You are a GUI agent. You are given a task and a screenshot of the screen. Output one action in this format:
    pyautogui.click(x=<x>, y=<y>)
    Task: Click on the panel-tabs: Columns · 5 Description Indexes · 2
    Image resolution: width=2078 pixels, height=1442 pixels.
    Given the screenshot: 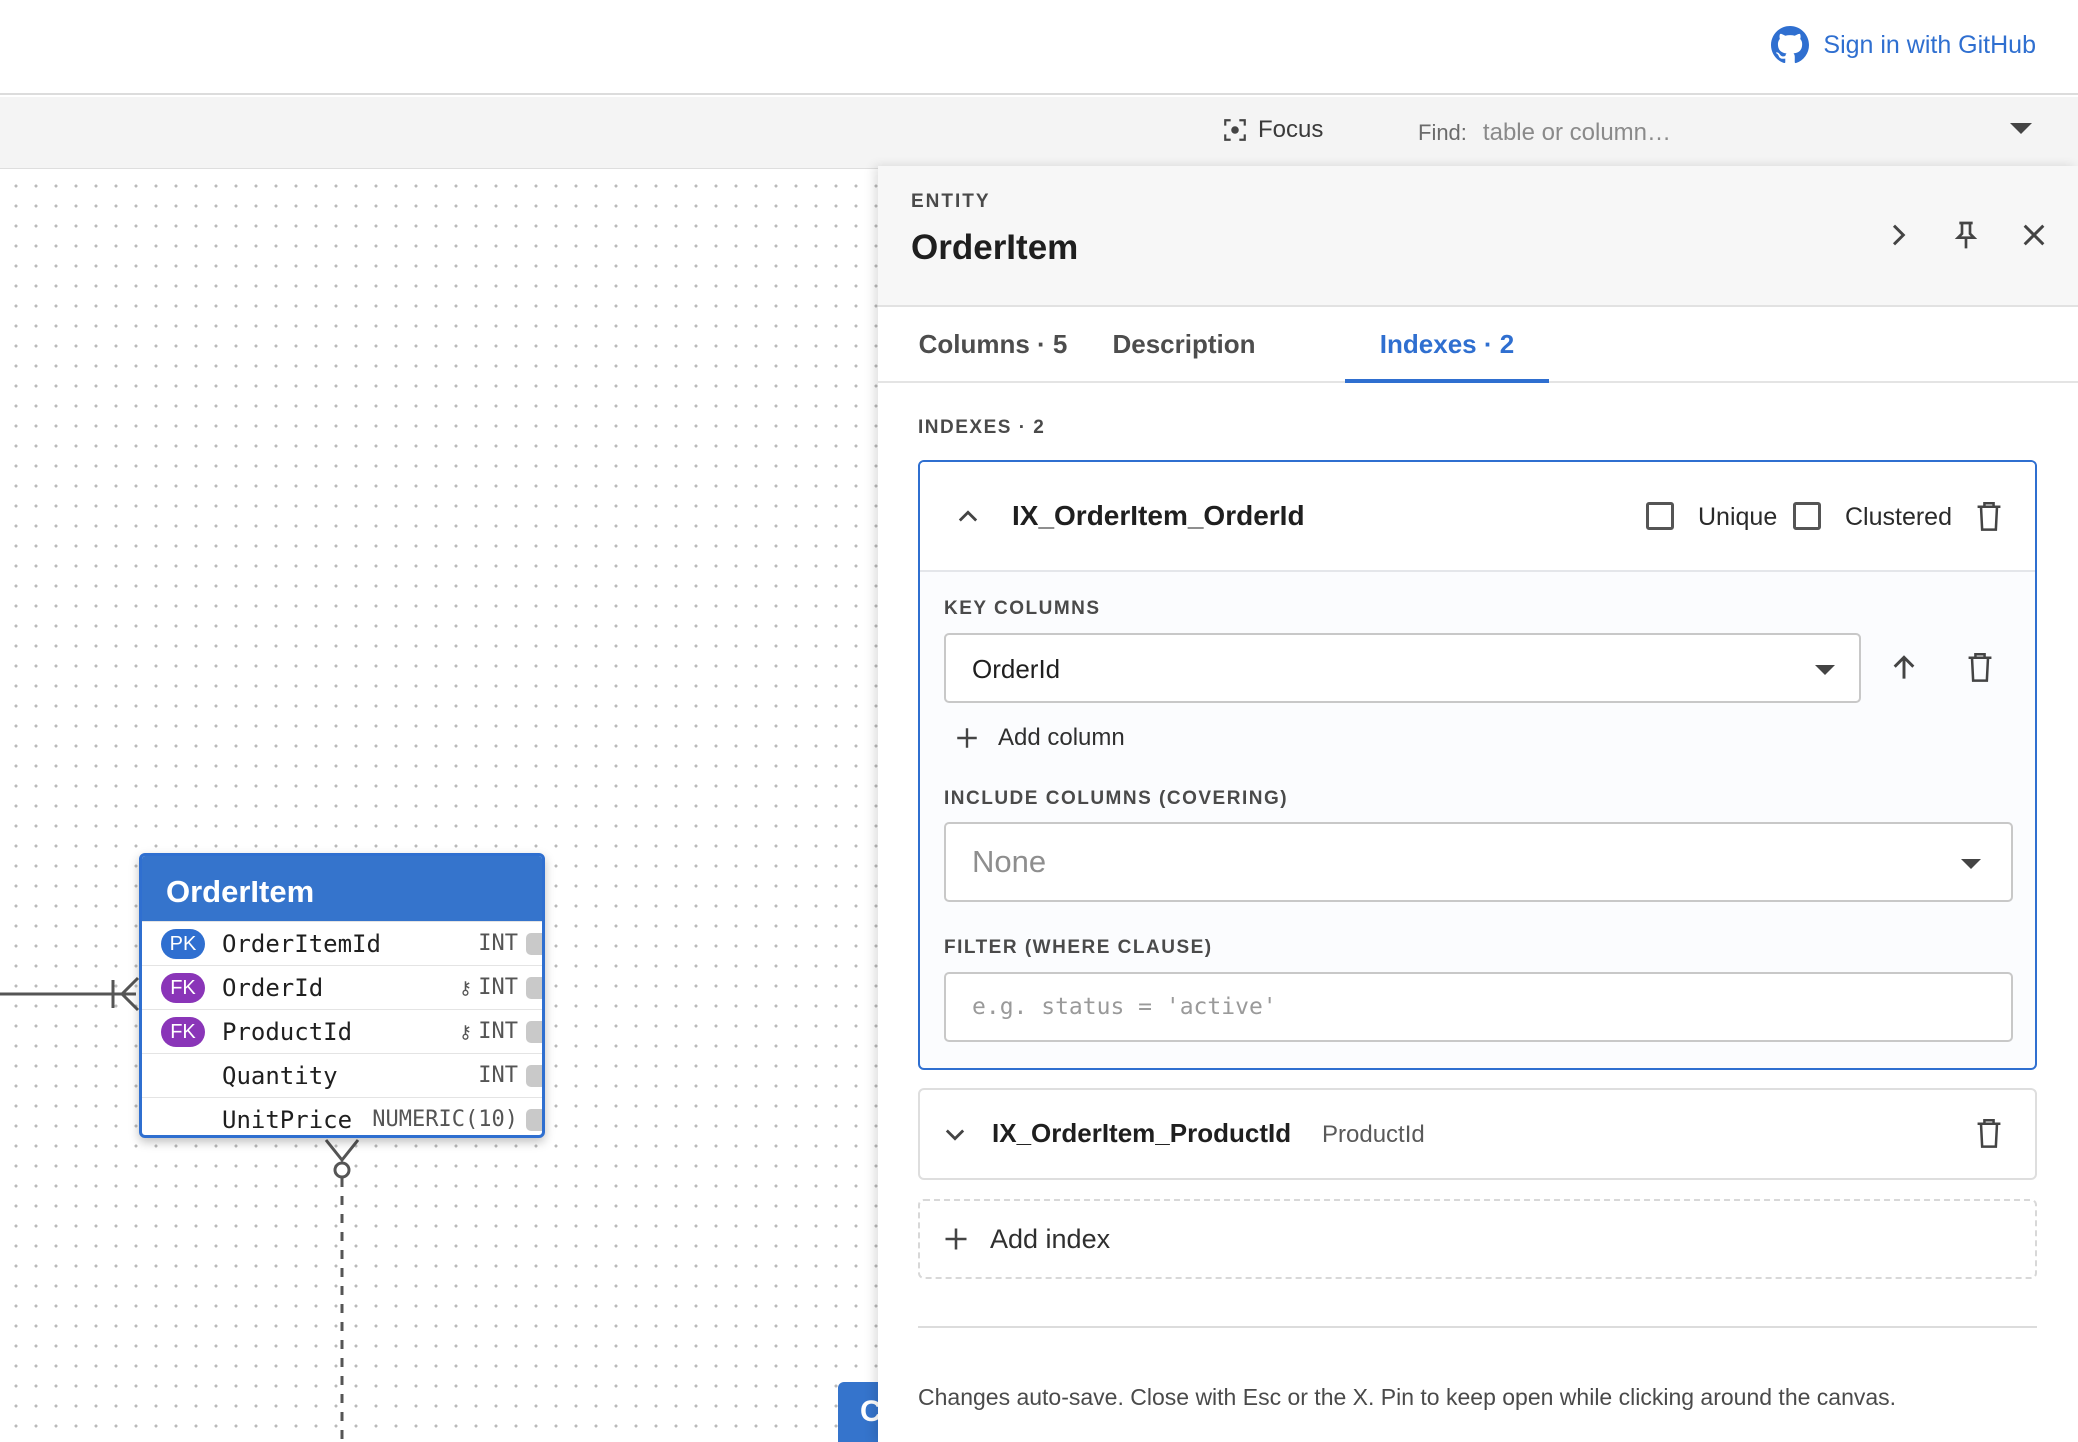 What is the action you would take?
    pyautogui.click(x=1478, y=346)
    